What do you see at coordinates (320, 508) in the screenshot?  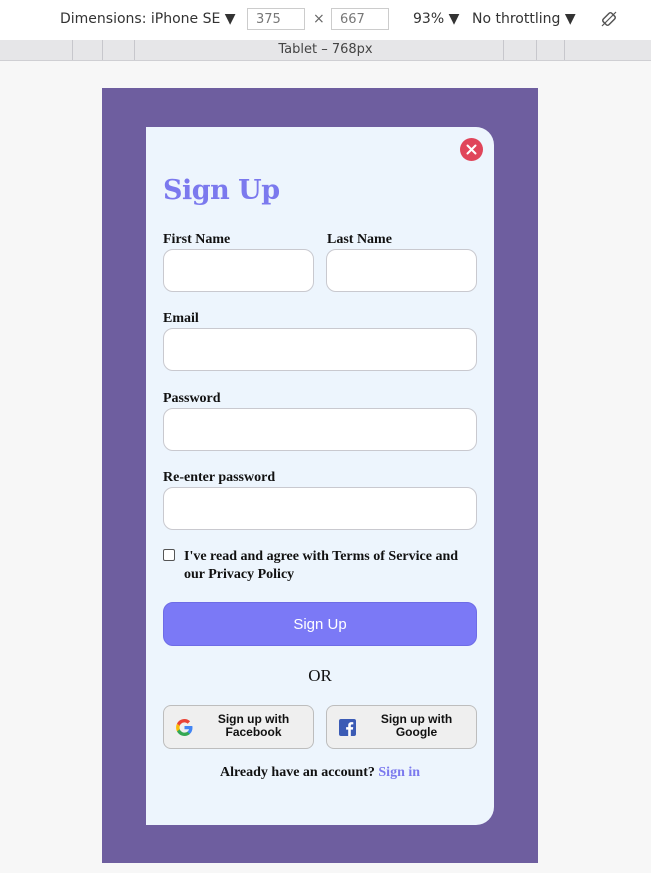 I see `reenter-password-input` at bounding box center [320, 508].